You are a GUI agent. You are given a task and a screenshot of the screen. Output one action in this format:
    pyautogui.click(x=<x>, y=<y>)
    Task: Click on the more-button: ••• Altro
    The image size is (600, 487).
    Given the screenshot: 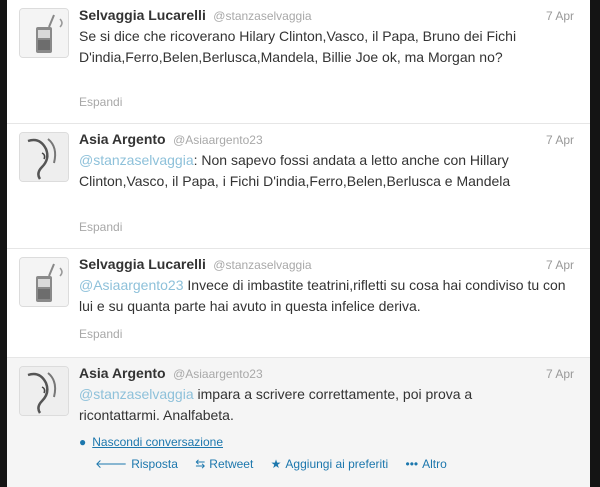 What is the action you would take?
    pyautogui.click(x=426, y=464)
    